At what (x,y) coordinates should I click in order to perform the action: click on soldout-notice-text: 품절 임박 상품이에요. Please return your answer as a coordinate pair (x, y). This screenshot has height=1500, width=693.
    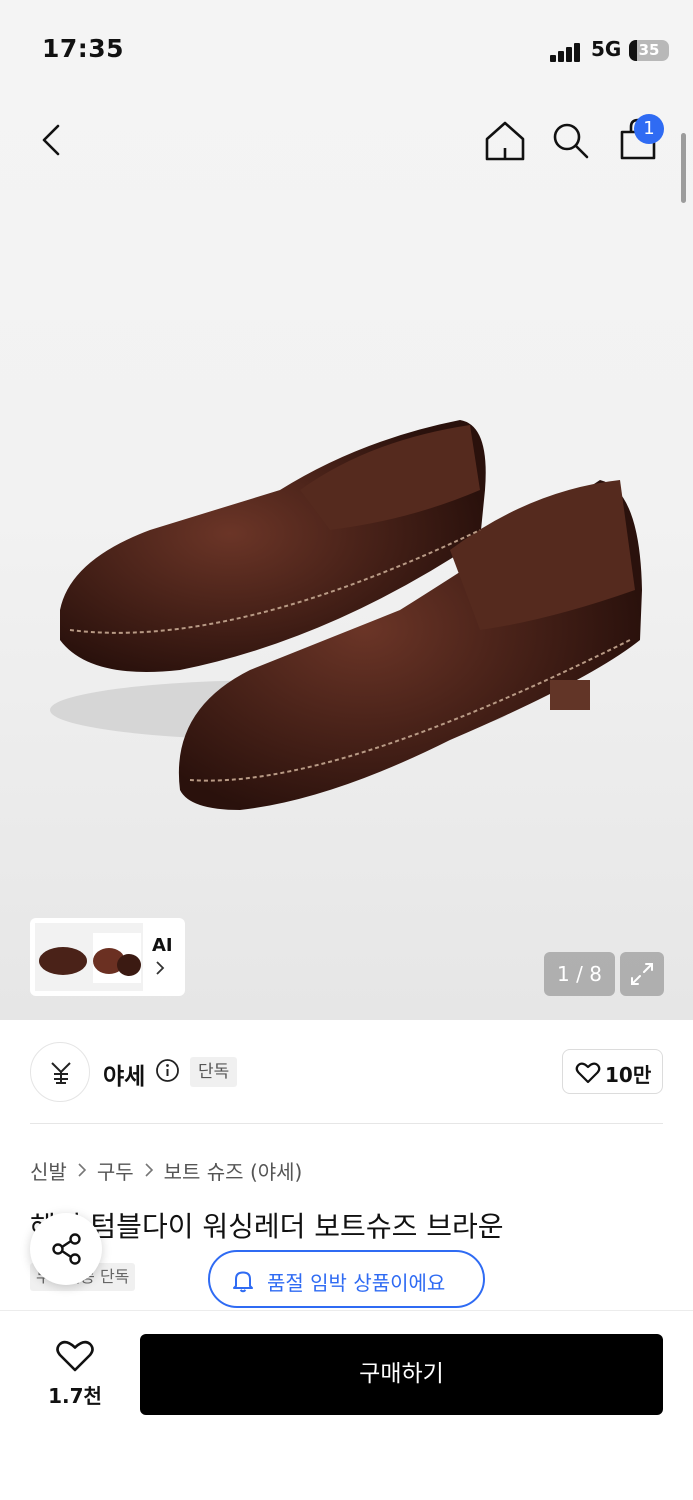
    Looking at the image, I should click on (356, 1283).